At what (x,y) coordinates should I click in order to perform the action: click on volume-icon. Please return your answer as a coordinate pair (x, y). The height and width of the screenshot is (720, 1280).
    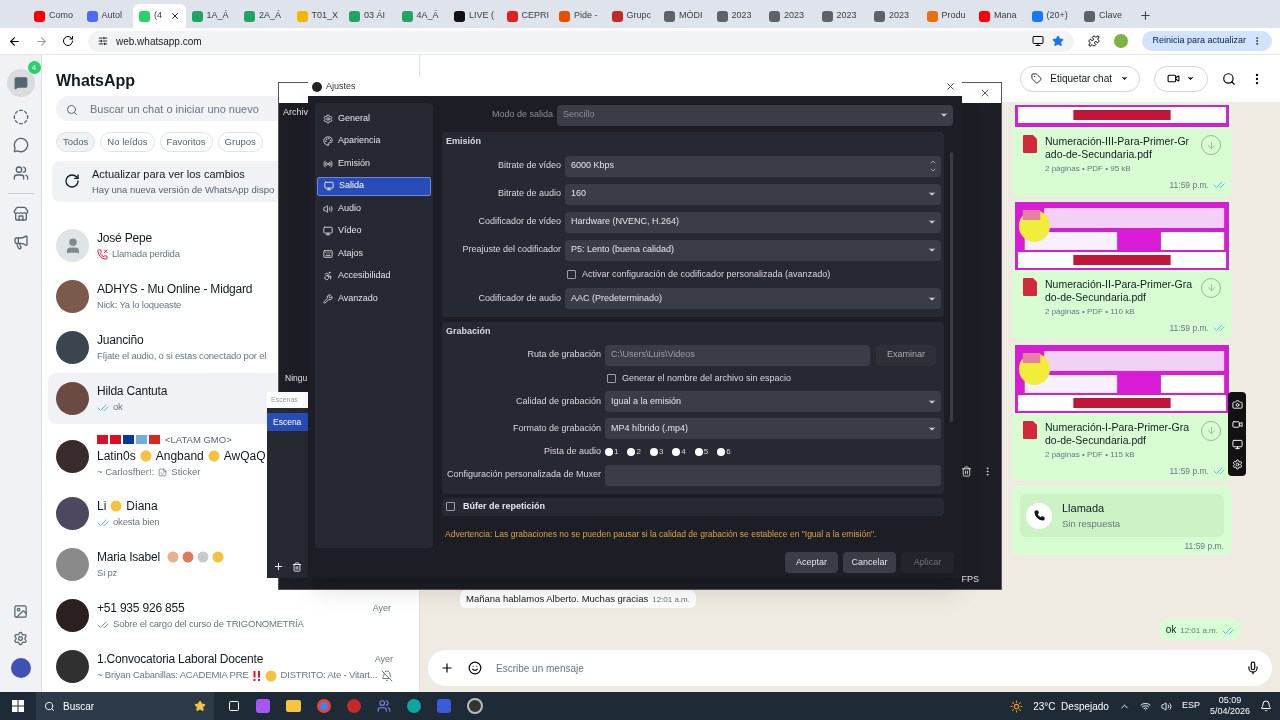
    Looking at the image, I should click on (1166, 706).